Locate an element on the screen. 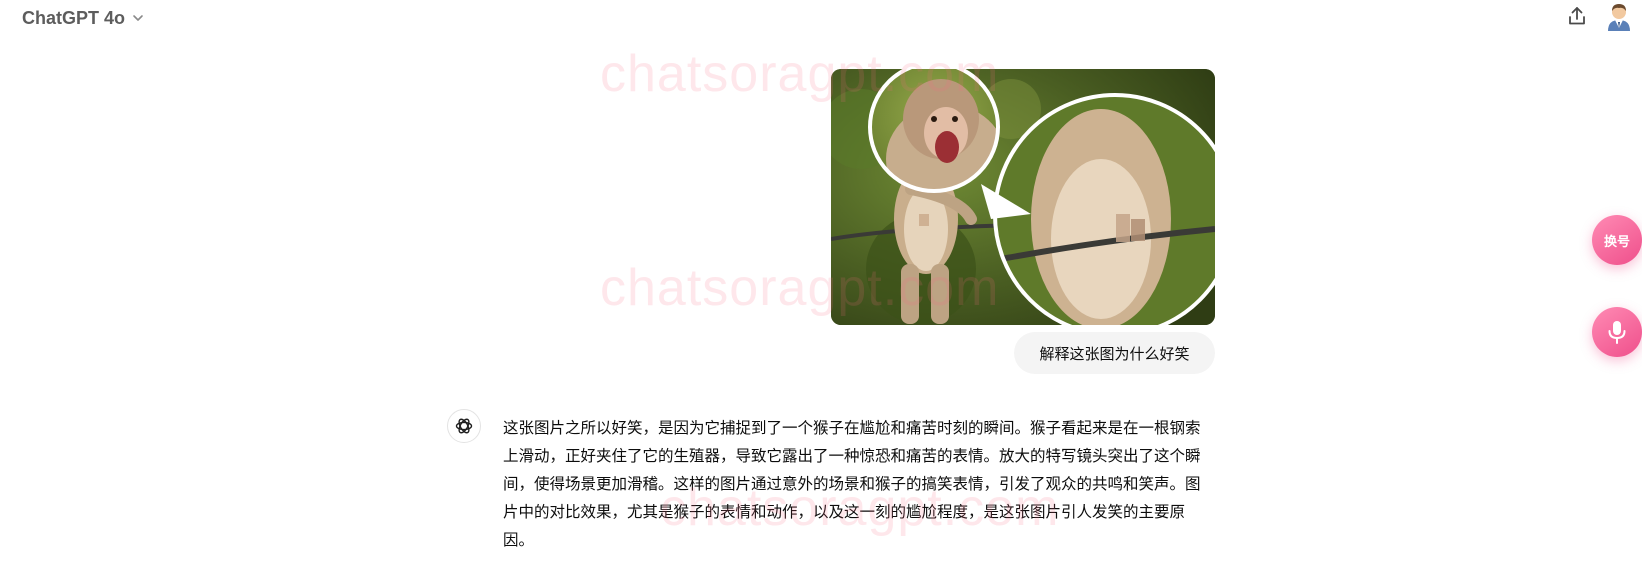 The image size is (1642, 563). model-name: ChatGPT 4o is located at coordinates (74, 17).